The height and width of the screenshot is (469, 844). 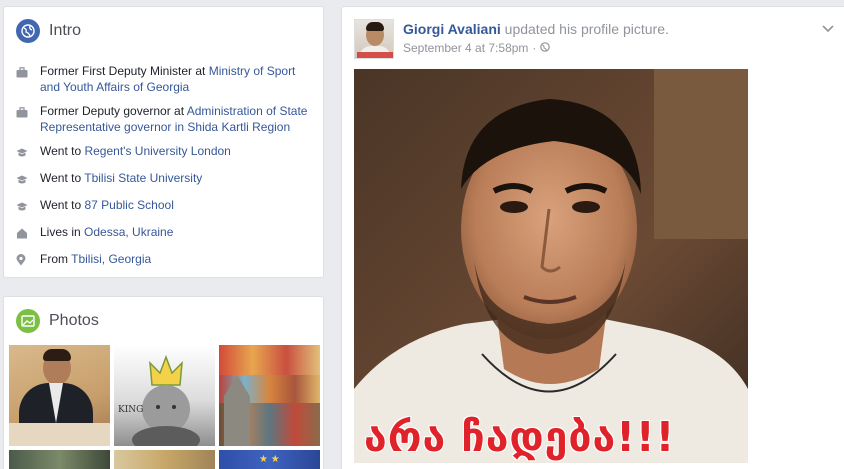 I want to click on intro-item-text: From Tbilisi, Georgia, so click(x=95, y=260).